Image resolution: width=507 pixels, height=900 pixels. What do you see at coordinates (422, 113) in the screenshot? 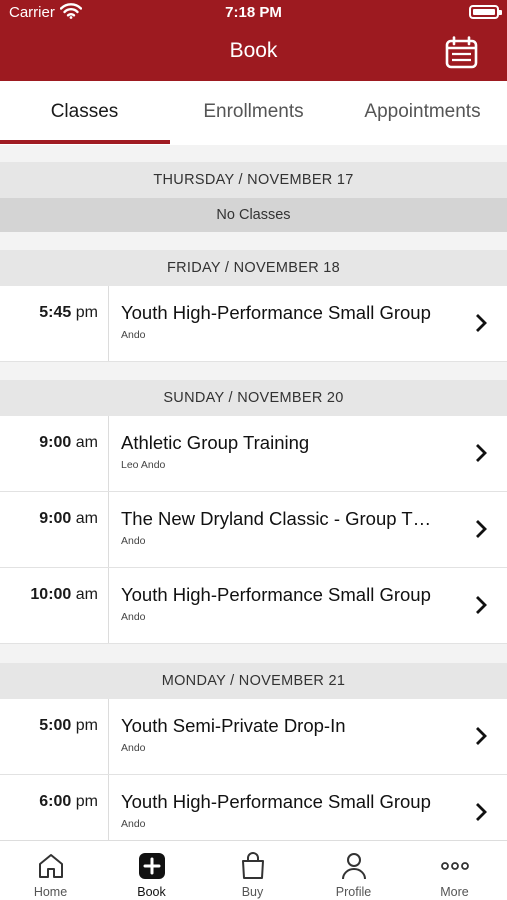
I see `tab-appointments: Appointments` at bounding box center [422, 113].